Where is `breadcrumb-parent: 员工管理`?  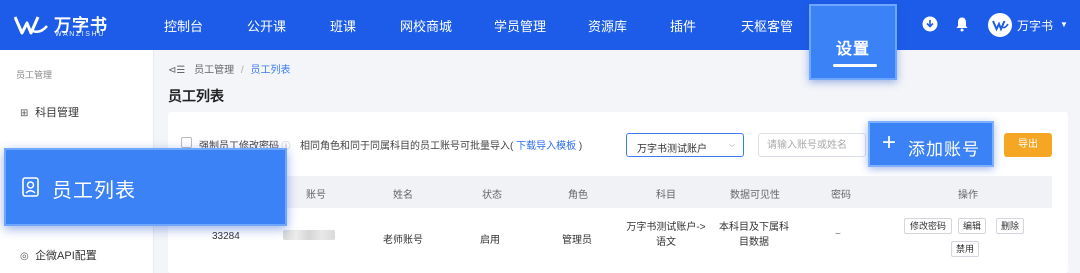
breadcrumb-parent: 员工管理 is located at coordinates (214, 70).